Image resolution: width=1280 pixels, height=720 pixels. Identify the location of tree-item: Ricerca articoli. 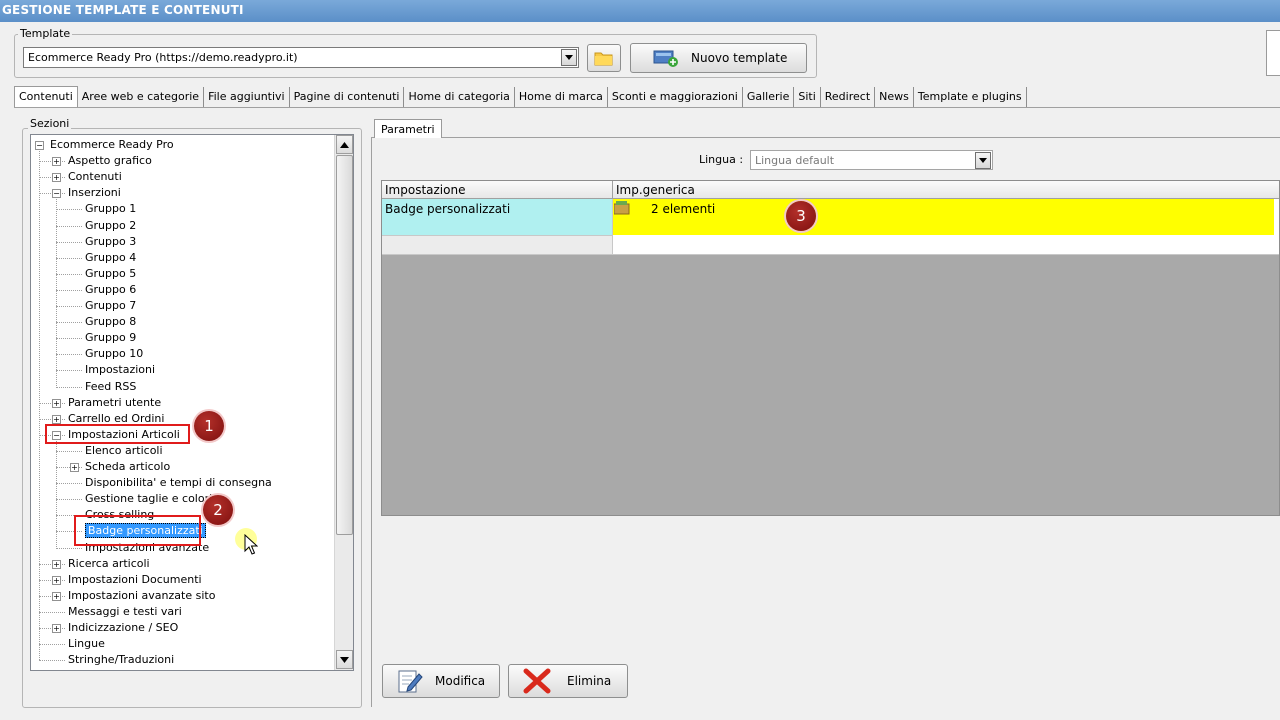
(109, 564).